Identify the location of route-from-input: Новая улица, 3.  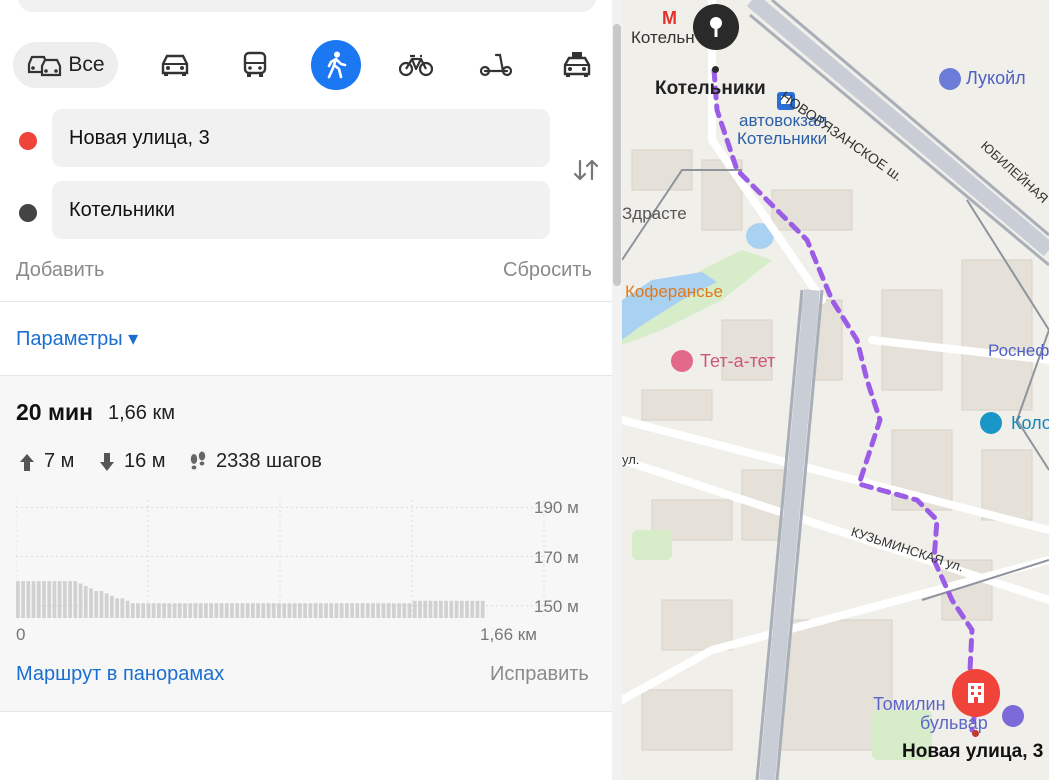
(301, 138).